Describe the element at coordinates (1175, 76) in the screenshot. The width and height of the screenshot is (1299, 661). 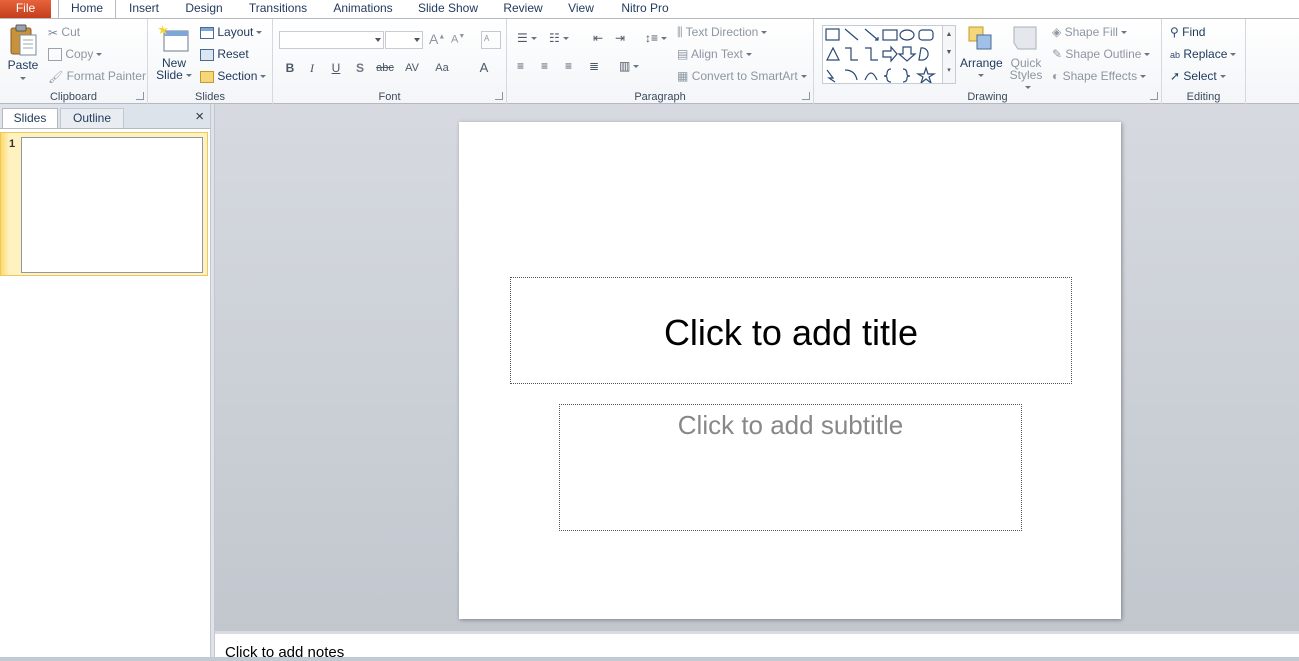
I see `cursor-icon: ➚` at that location.